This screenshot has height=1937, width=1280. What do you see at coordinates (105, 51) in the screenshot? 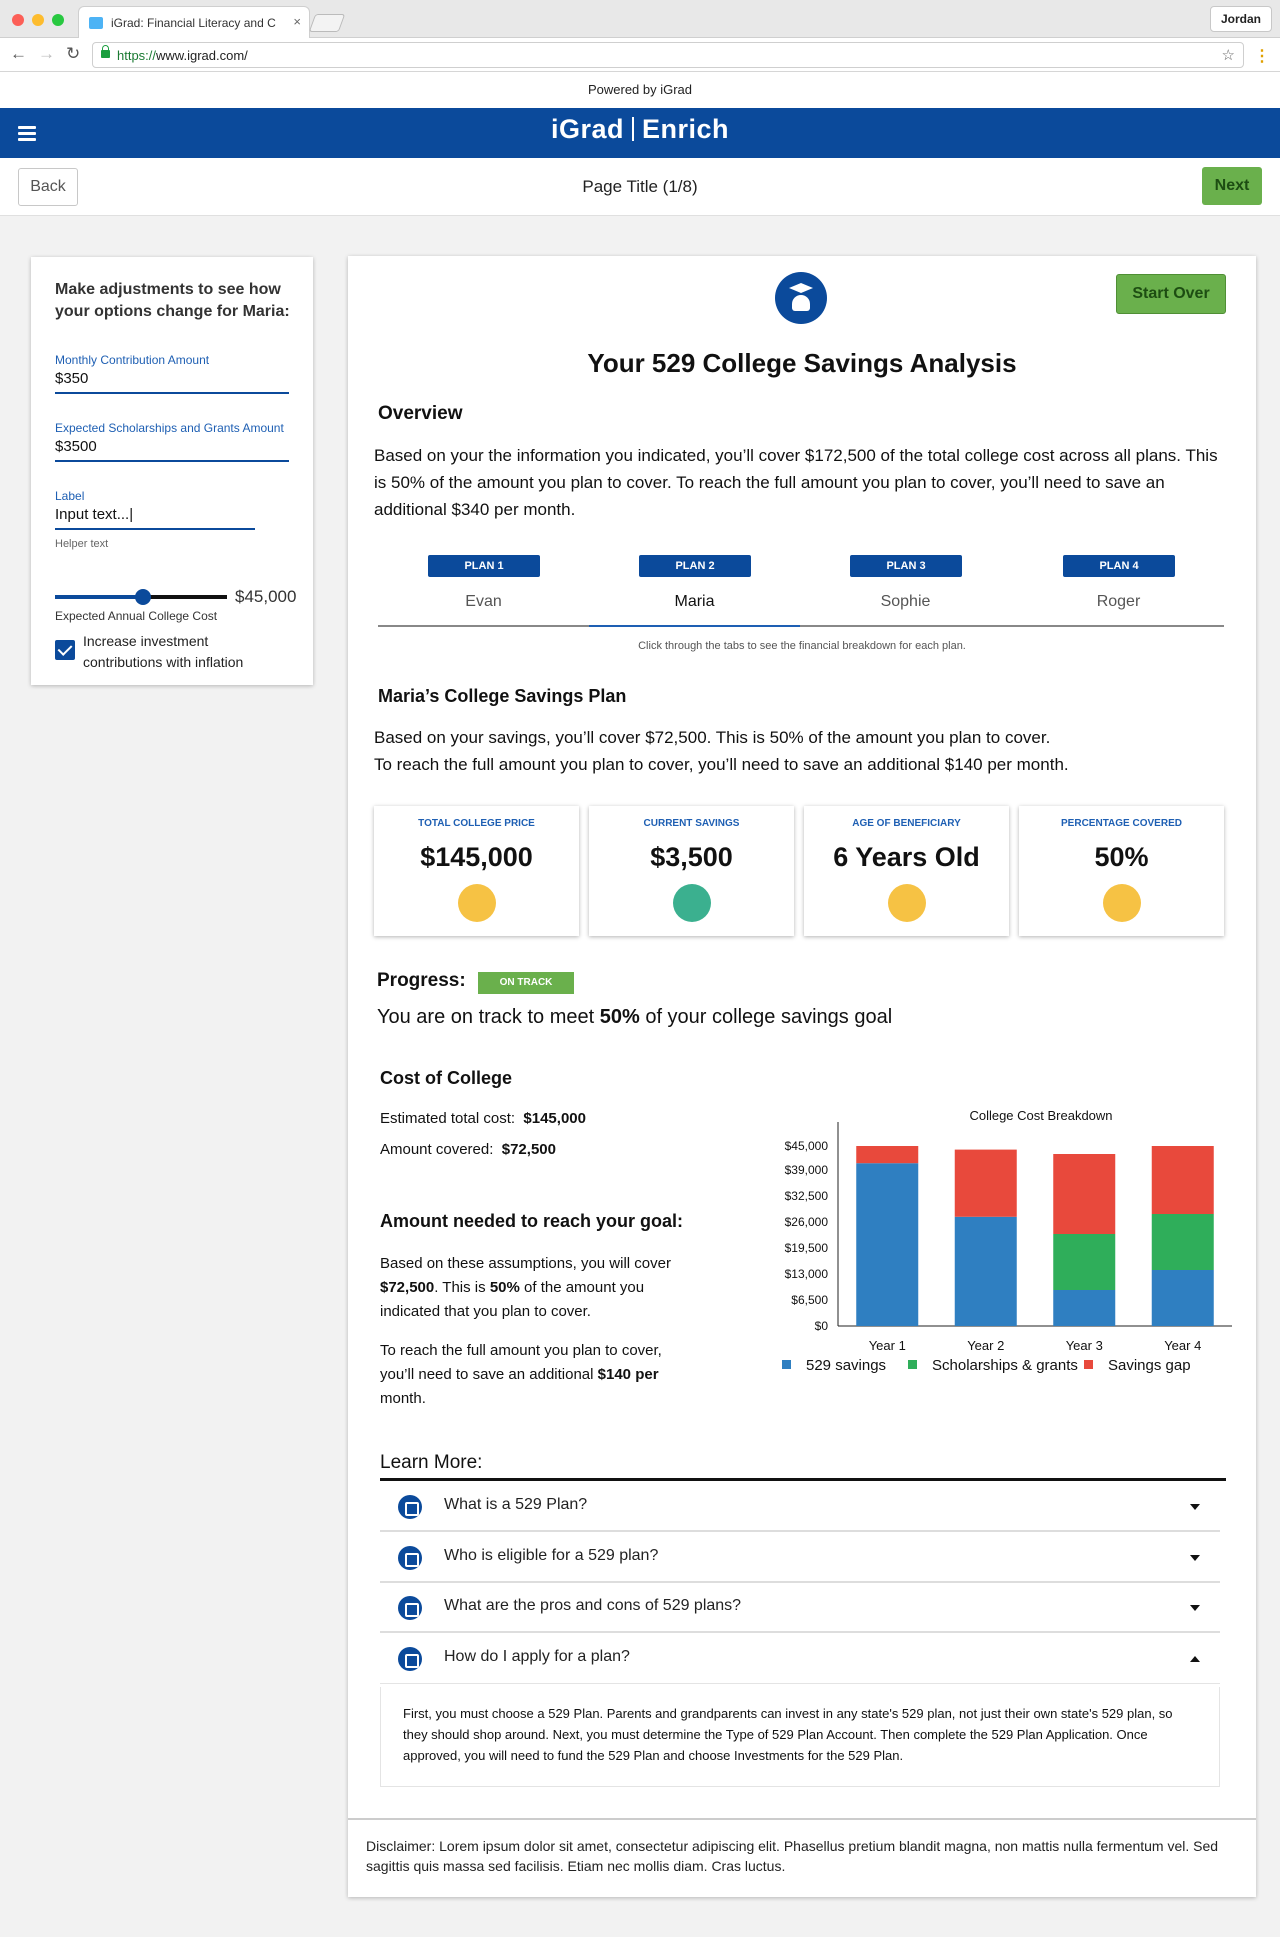
I see `lock-icon` at bounding box center [105, 51].